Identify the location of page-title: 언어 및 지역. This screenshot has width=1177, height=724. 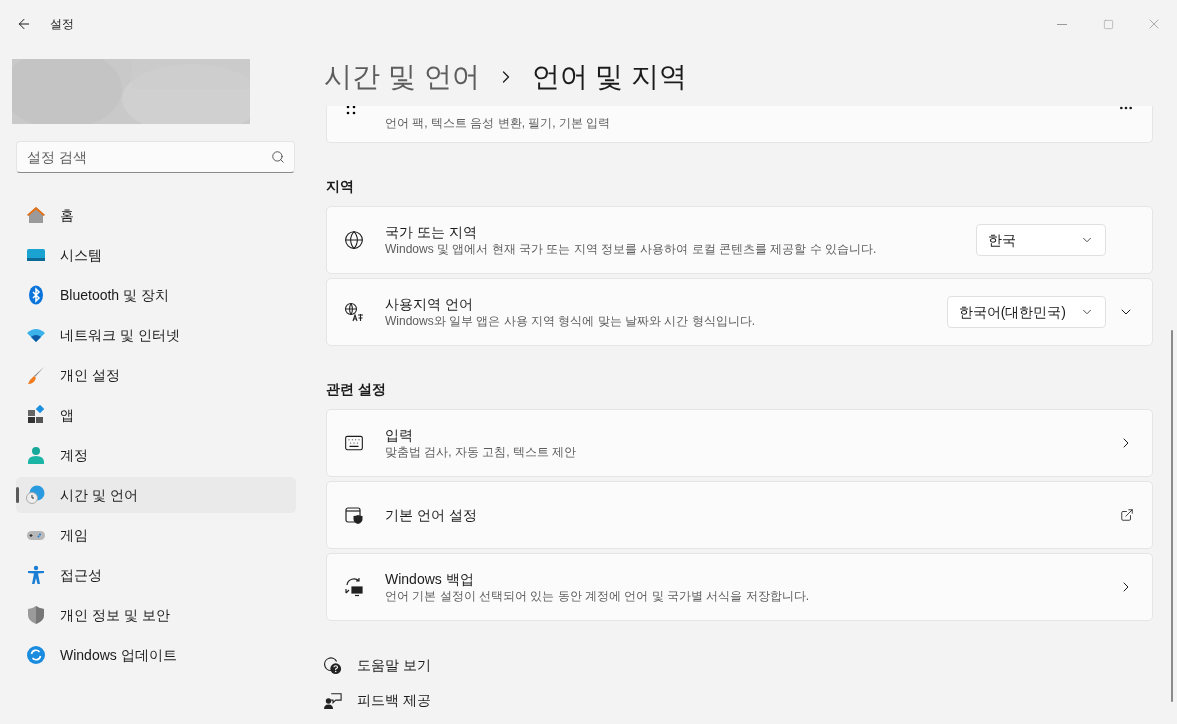
(609, 77).